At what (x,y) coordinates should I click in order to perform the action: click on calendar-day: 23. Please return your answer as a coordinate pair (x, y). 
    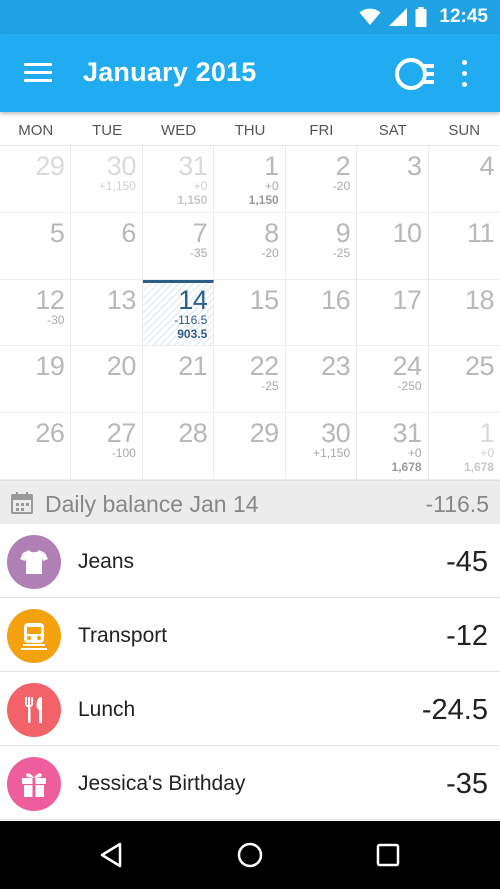
    Looking at the image, I should click on (321, 380).